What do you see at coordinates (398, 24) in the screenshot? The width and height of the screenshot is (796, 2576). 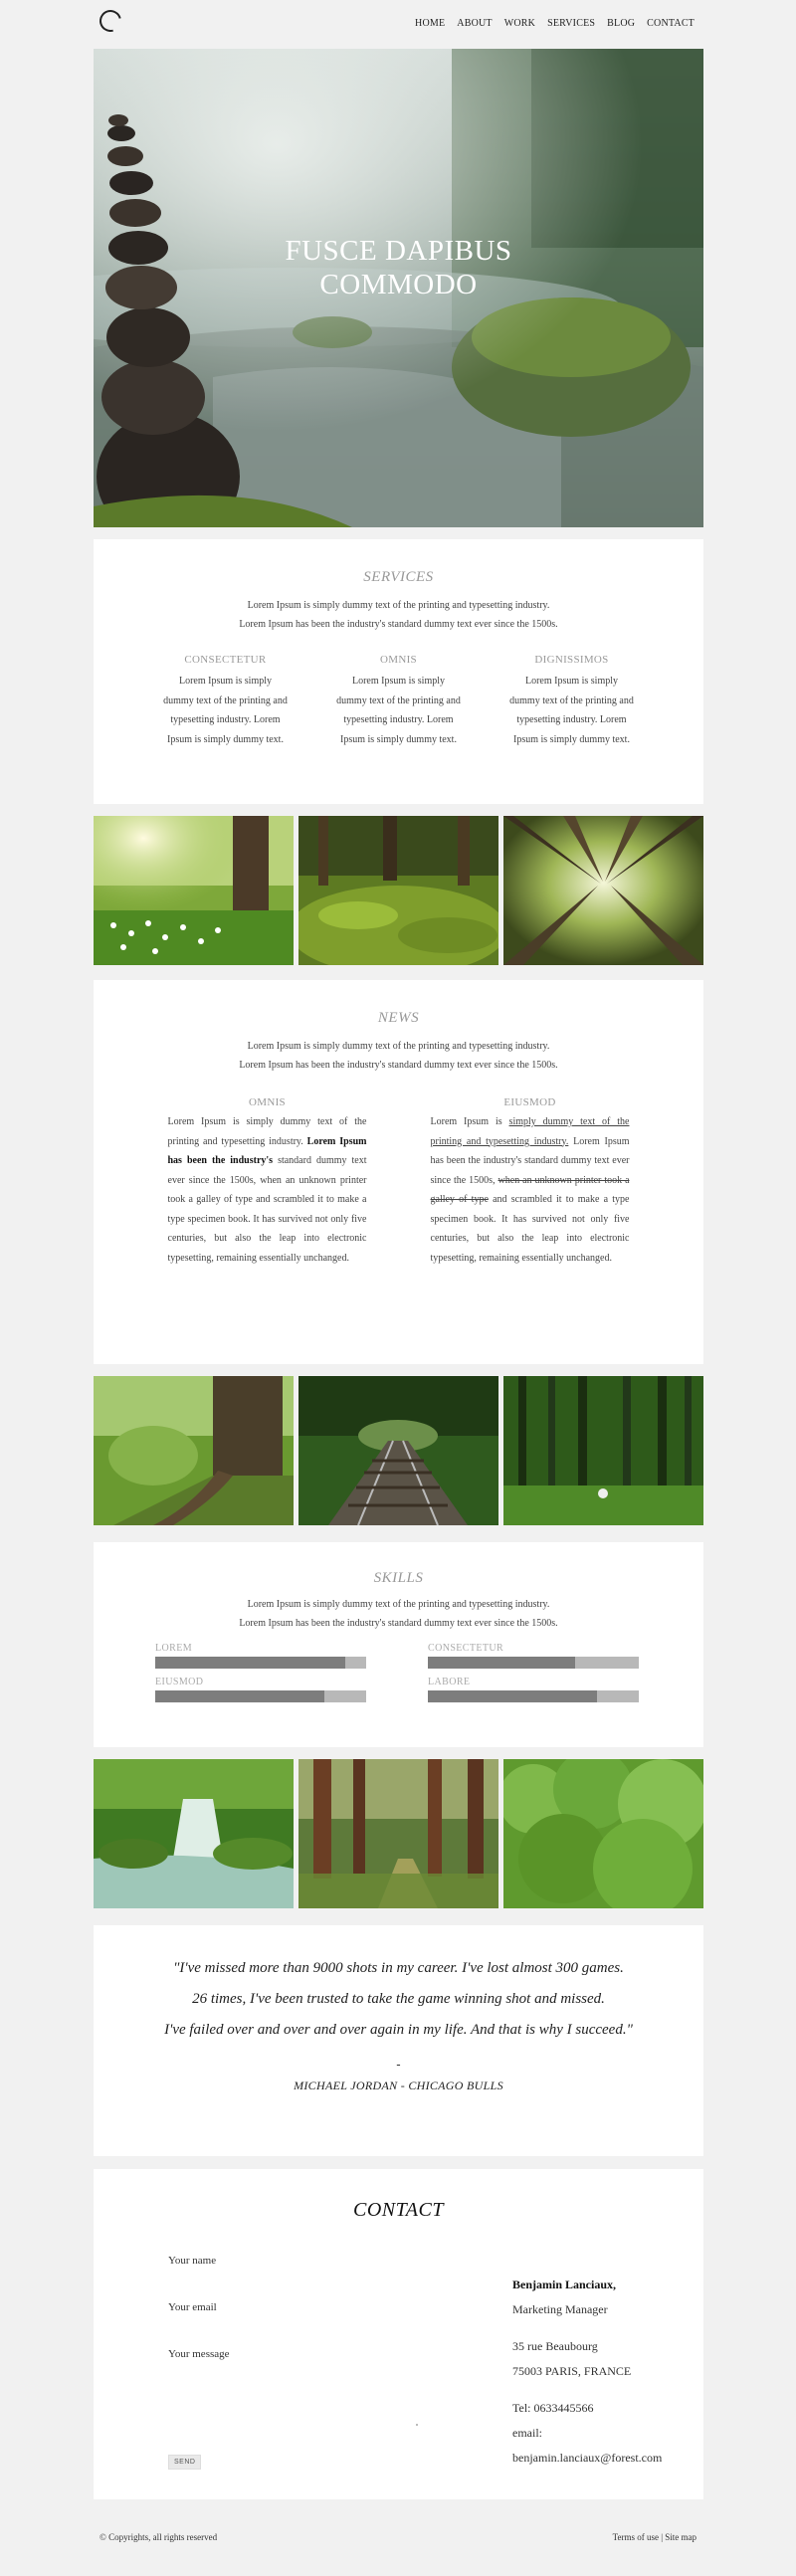 I see `site-header: HOME ABOUT WORK SERVICES BLOG CONTACT` at bounding box center [398, 24].